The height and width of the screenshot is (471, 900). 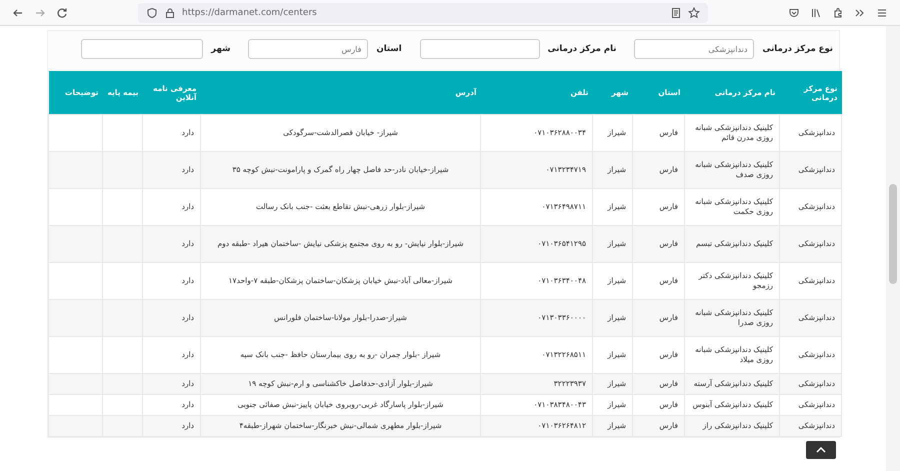 What do you see at coordinates (860, 12) in the screenshot?
I see `overflow-icon` at bounding box center [860, 12].